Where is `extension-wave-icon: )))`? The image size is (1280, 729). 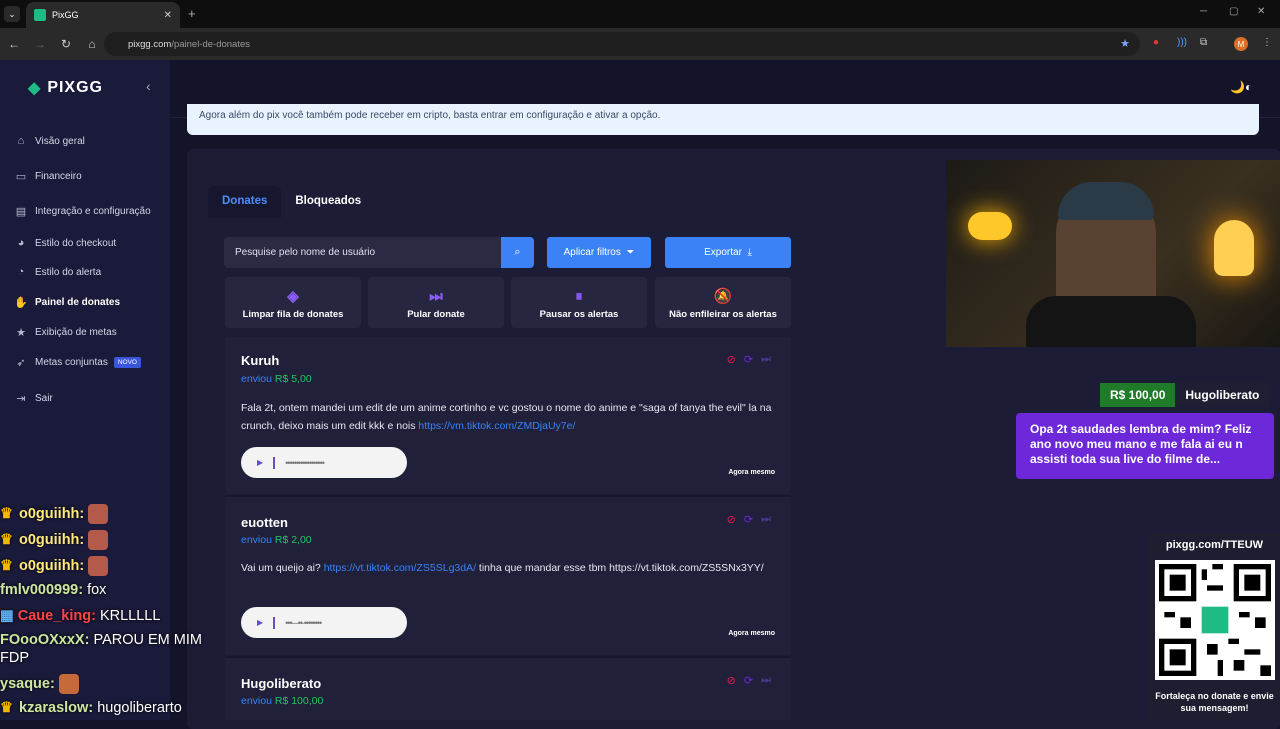
extension-wave-icon: ))) is located at coordinates (1182, 42).